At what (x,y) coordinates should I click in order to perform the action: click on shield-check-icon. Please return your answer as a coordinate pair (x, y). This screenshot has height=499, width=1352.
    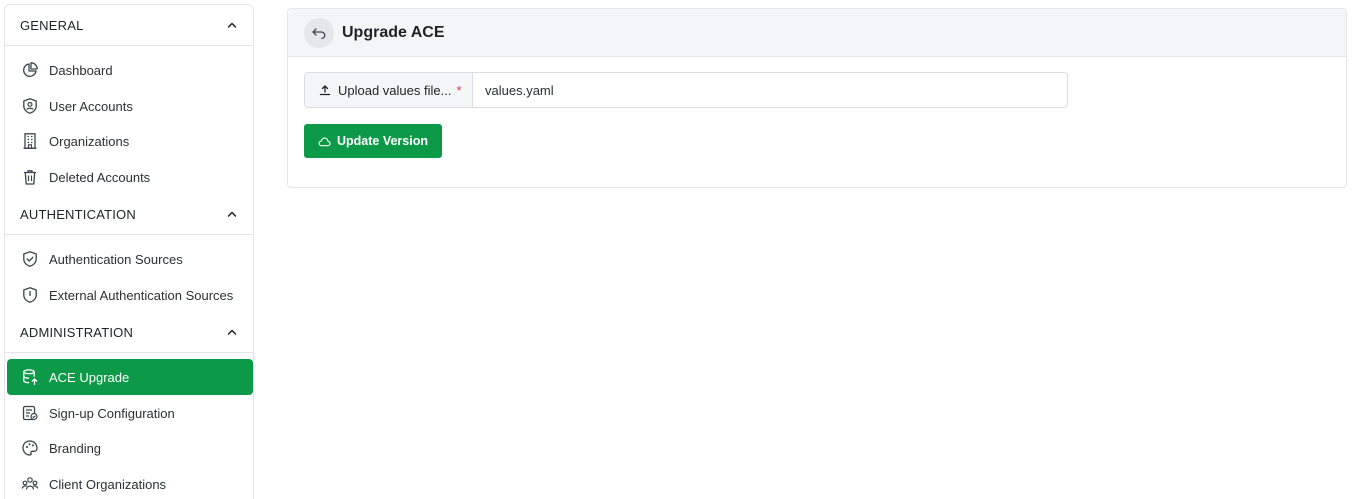
    Looking at the image, I should click on (30, 259).